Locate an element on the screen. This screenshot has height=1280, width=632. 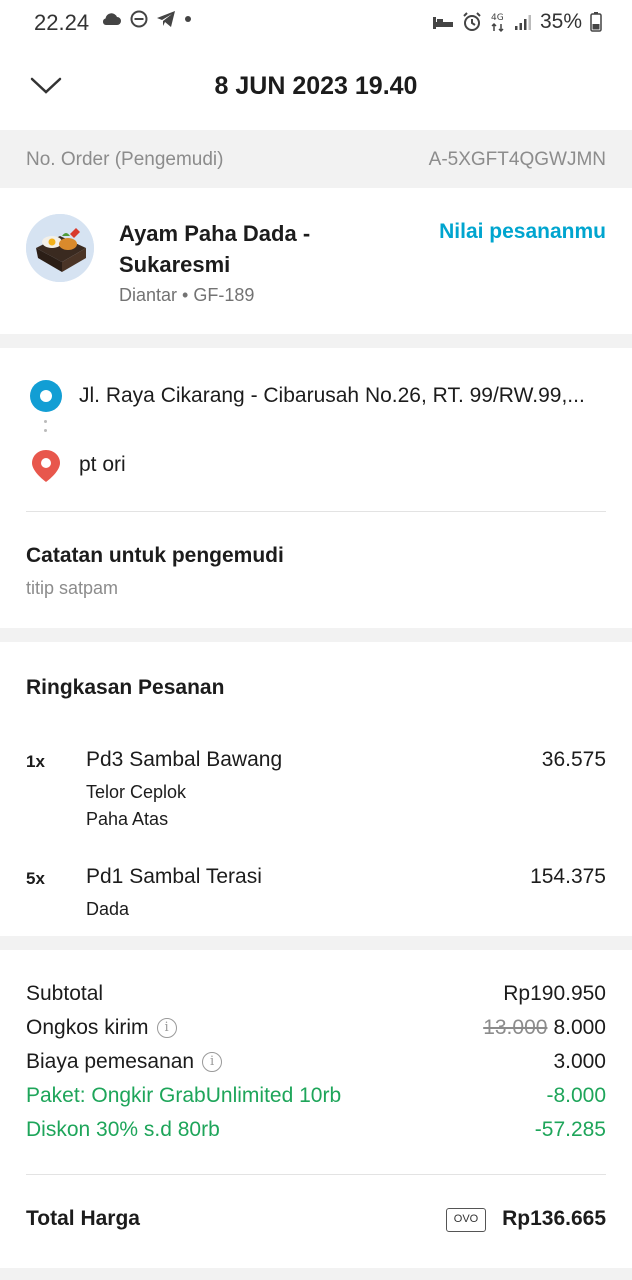
svg-text: 4G is located at coordinates (497, 18).